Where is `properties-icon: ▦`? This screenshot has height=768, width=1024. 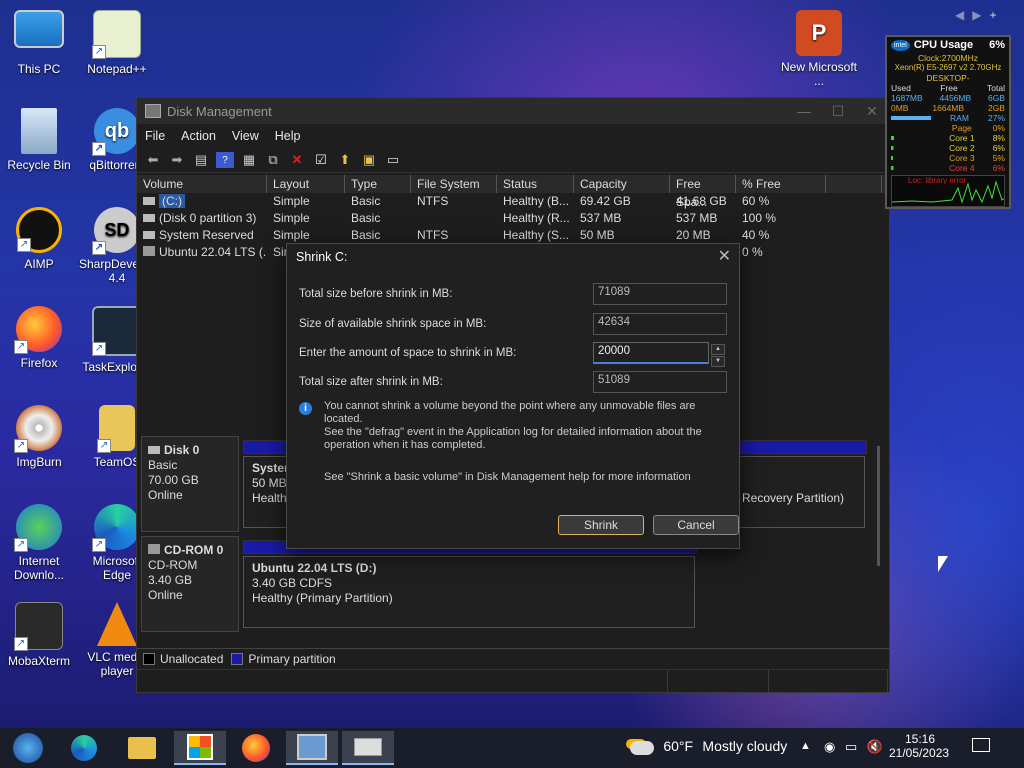 properties-icon: ▦ is located at coordinates (249, 160).